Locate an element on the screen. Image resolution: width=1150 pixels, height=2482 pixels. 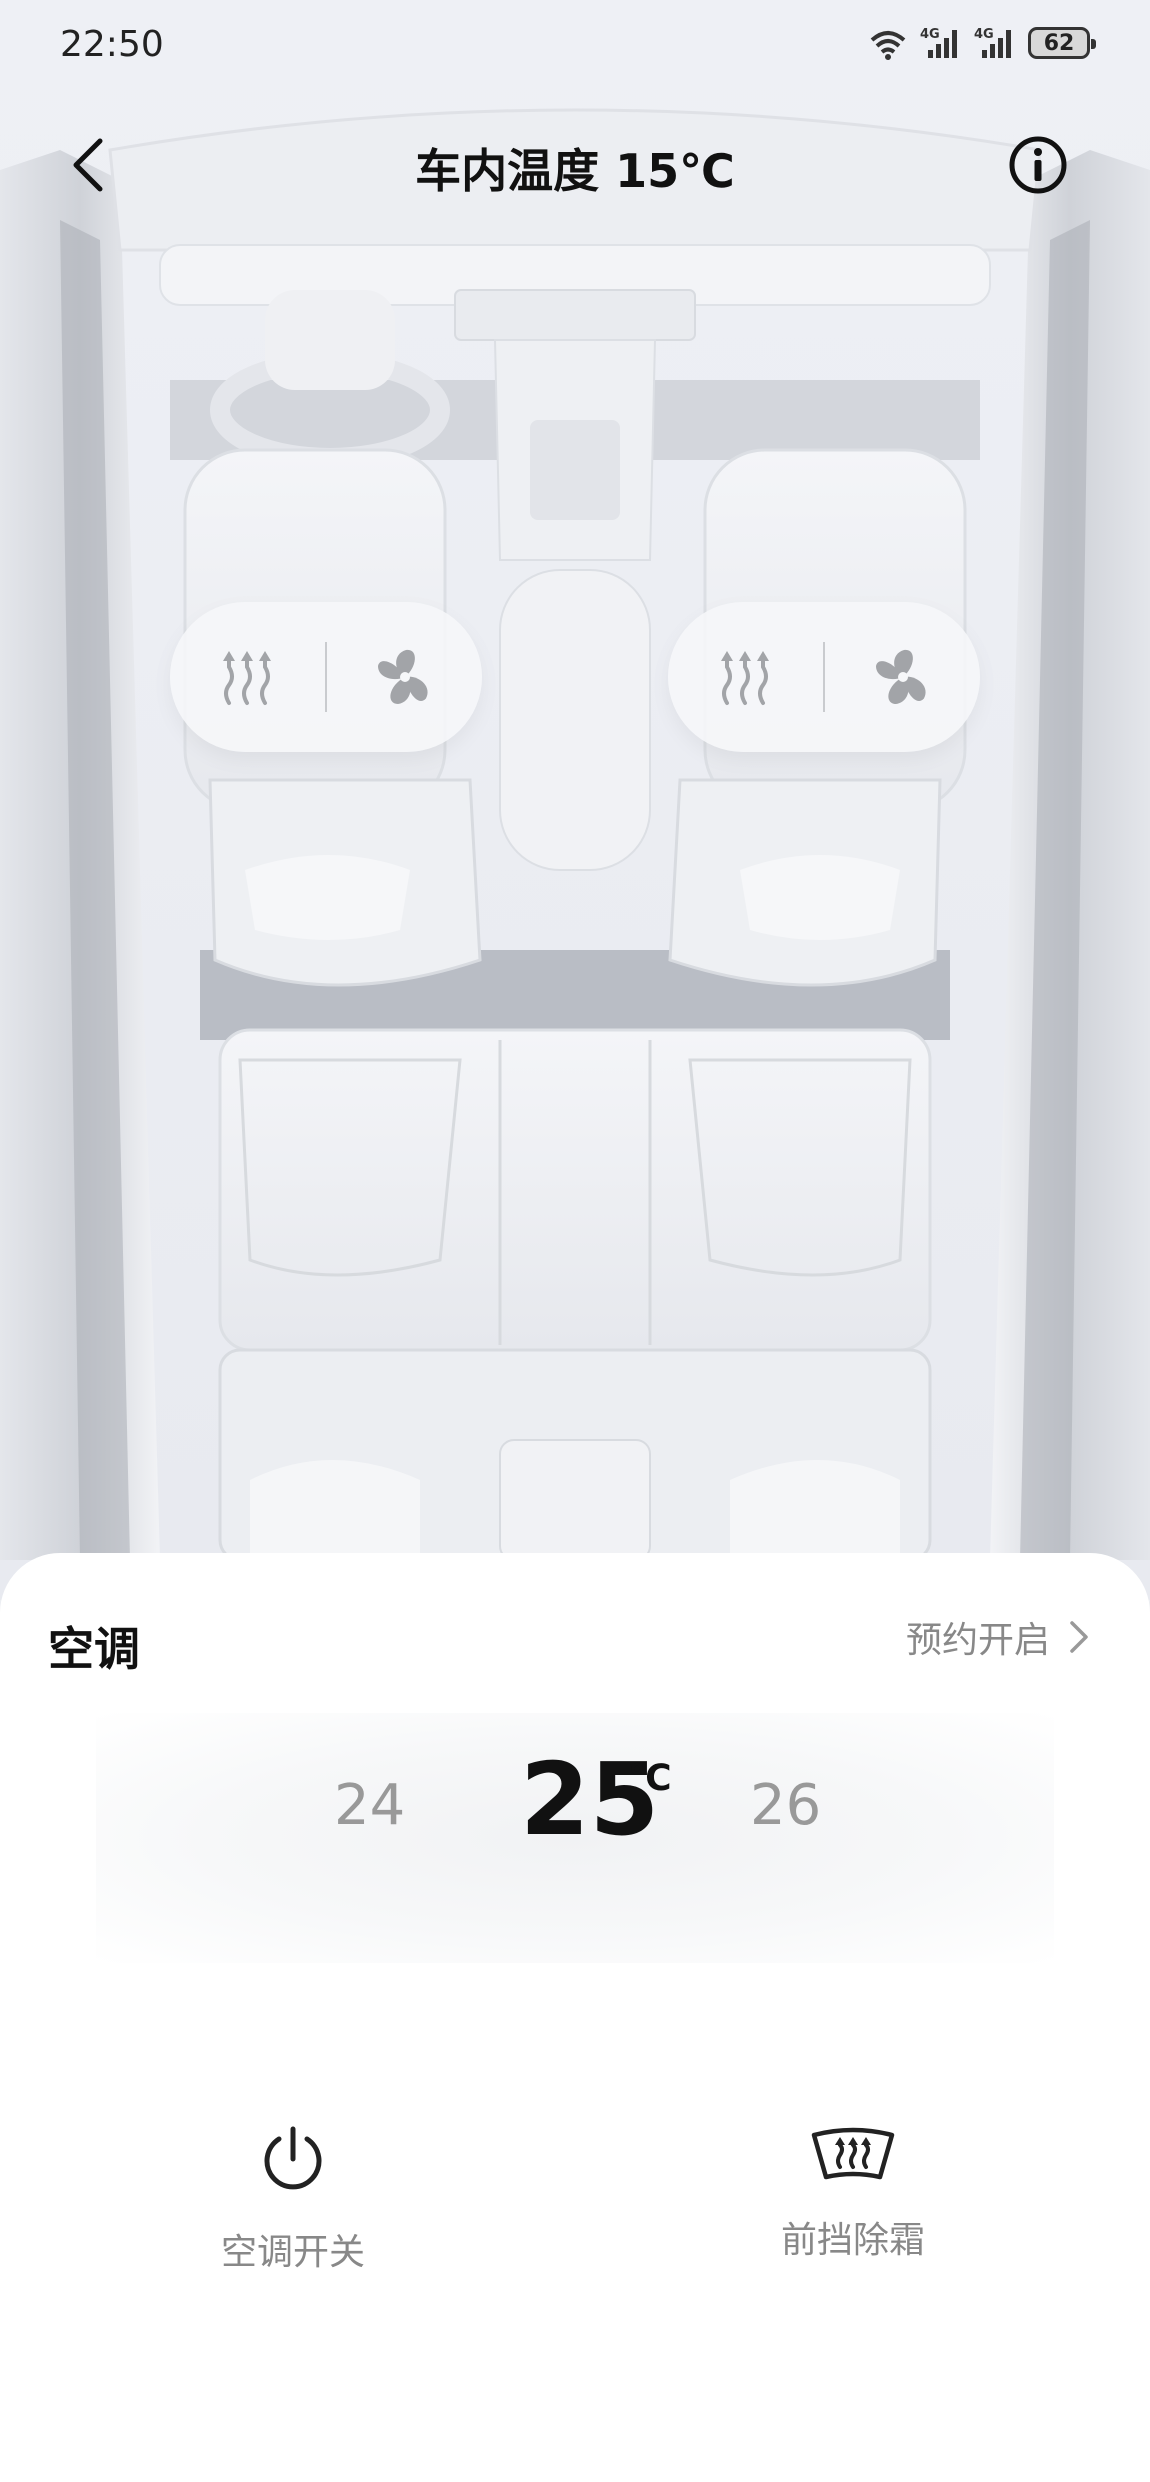
wifi-icon is located at coordinates (888, 45).